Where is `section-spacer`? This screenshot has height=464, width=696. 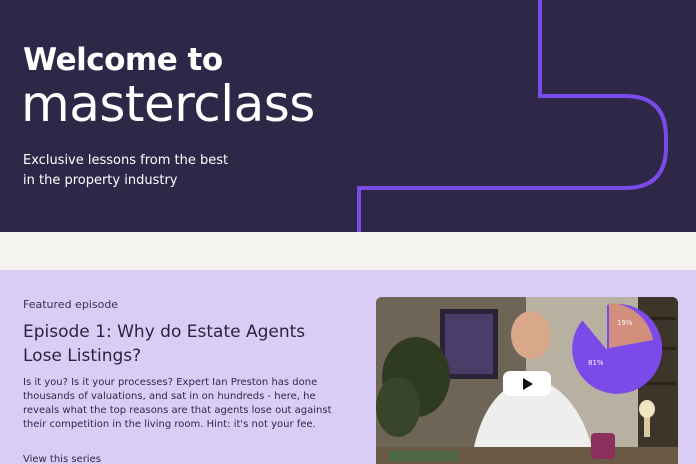
section-spacer is located at coordinates (348, 251).